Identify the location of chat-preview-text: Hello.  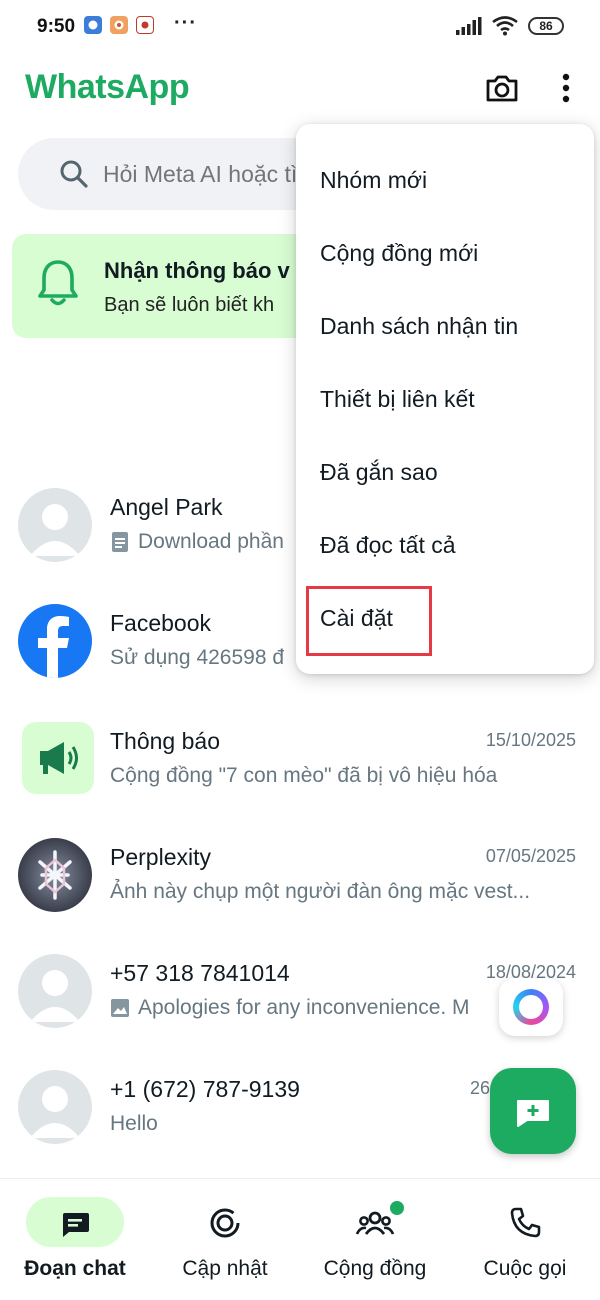
(134, 1123).